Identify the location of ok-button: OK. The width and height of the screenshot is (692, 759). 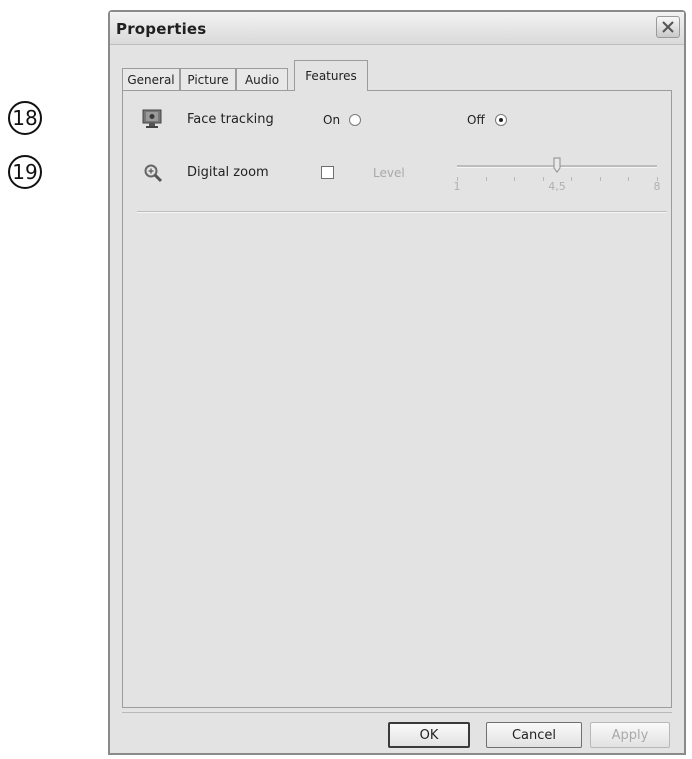
(429, 735).